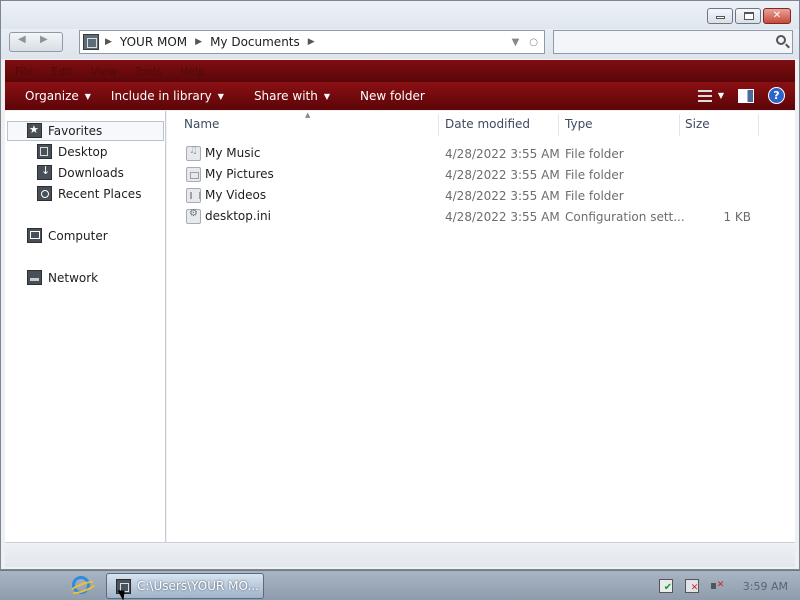 The image size is (800, 600). Describe the element at coordinates (62, 277) in the screenshot. I see `nav-network: Network` at that location.